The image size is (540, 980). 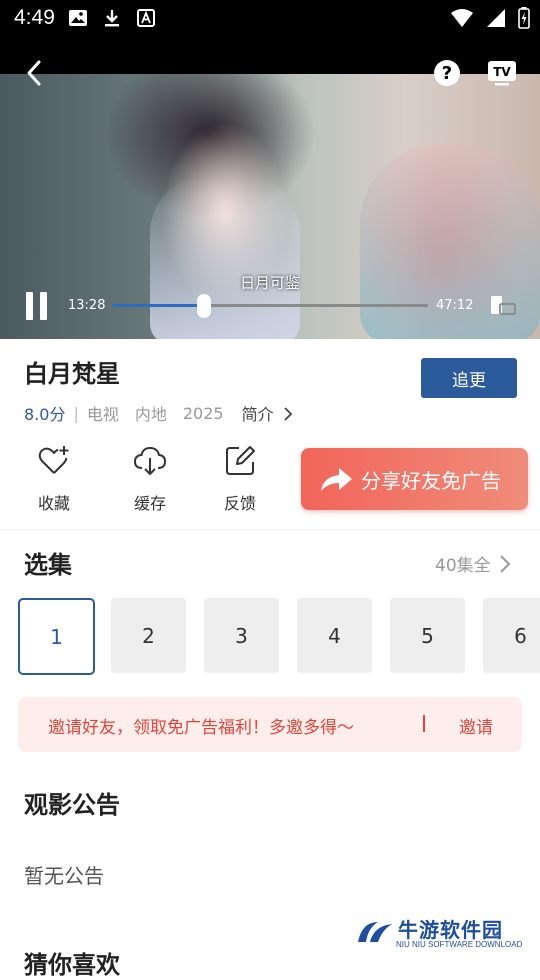 I want to click on show-category: 电视, so click(x=102, y=414).